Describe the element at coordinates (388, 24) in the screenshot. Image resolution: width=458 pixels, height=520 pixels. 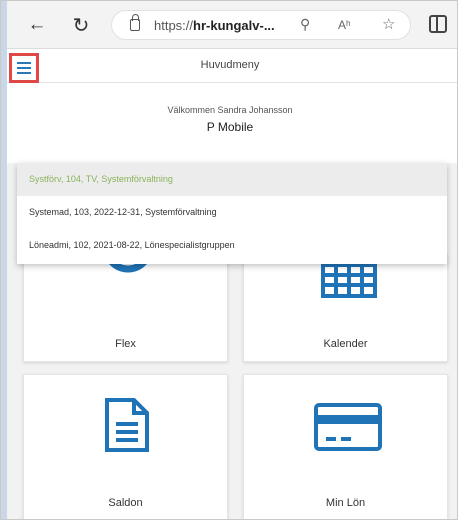
I see `favorite-star-icon: ☆` at that location.